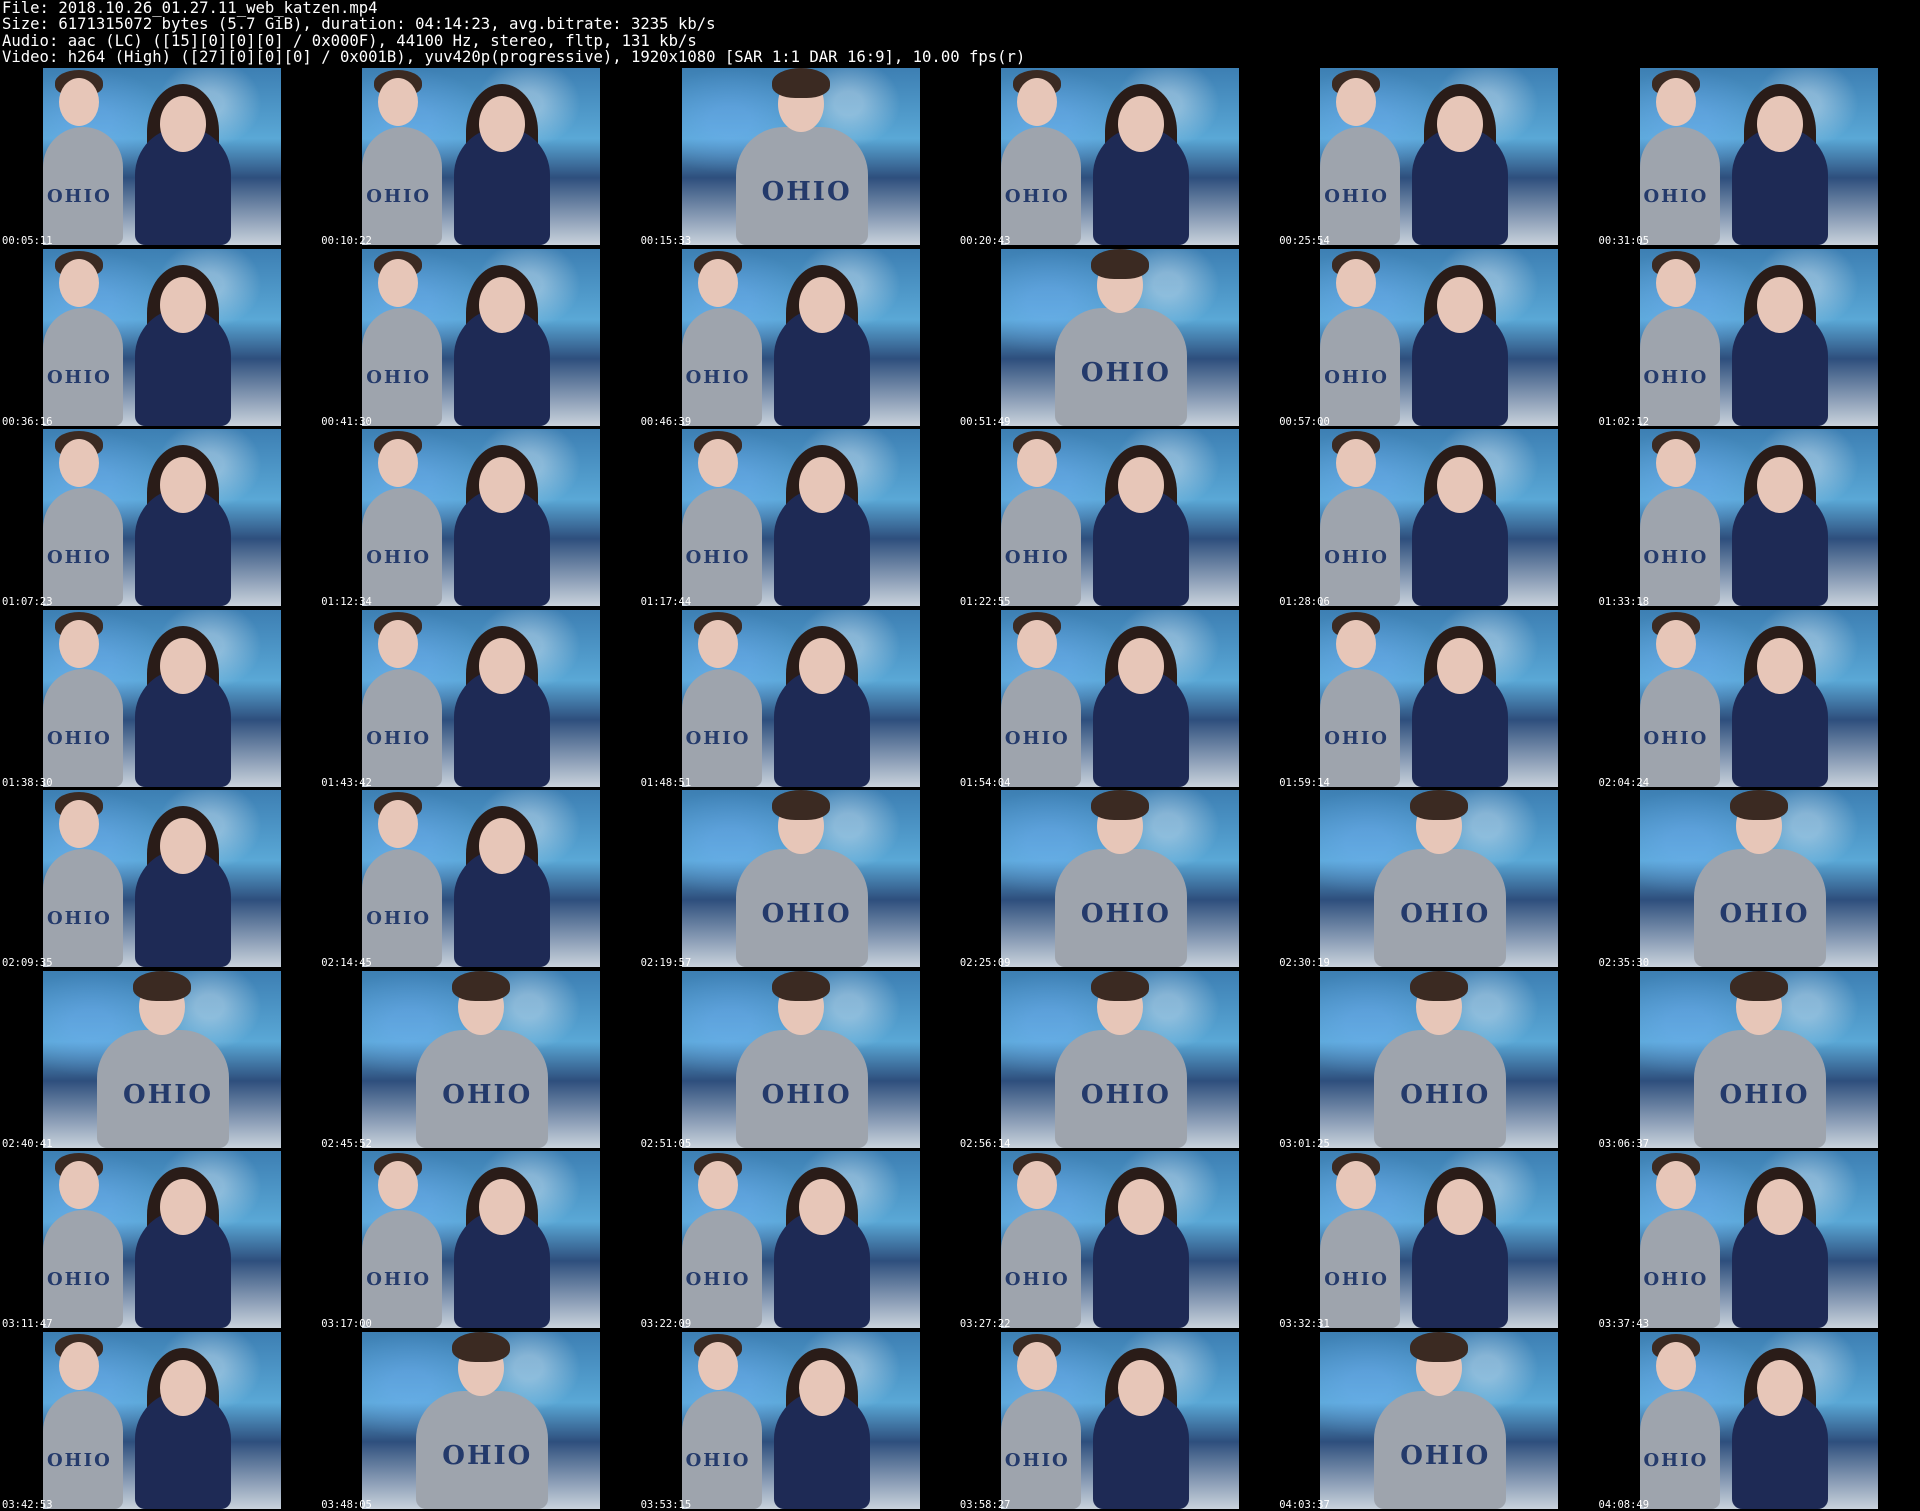  I want to click on thumbnail-cell: OHIO 02:19:57, so click(798, 879).